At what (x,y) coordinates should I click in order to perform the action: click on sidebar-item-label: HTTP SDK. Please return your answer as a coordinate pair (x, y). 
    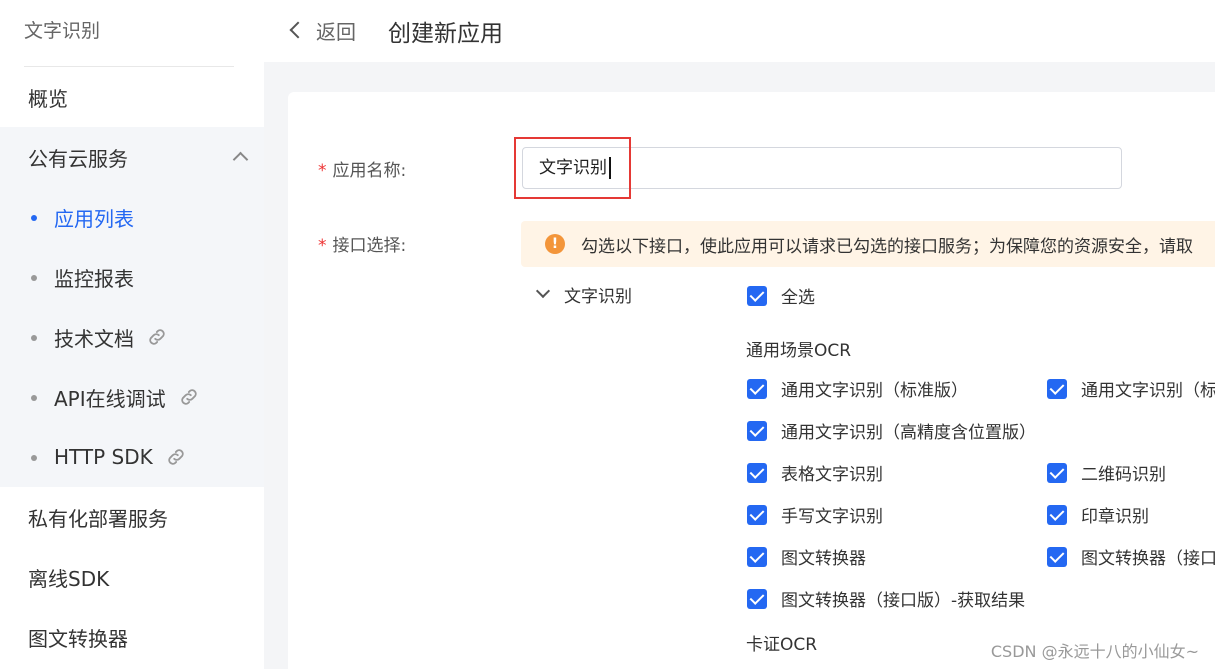
    Looking at the image, I should click on (103, 457).